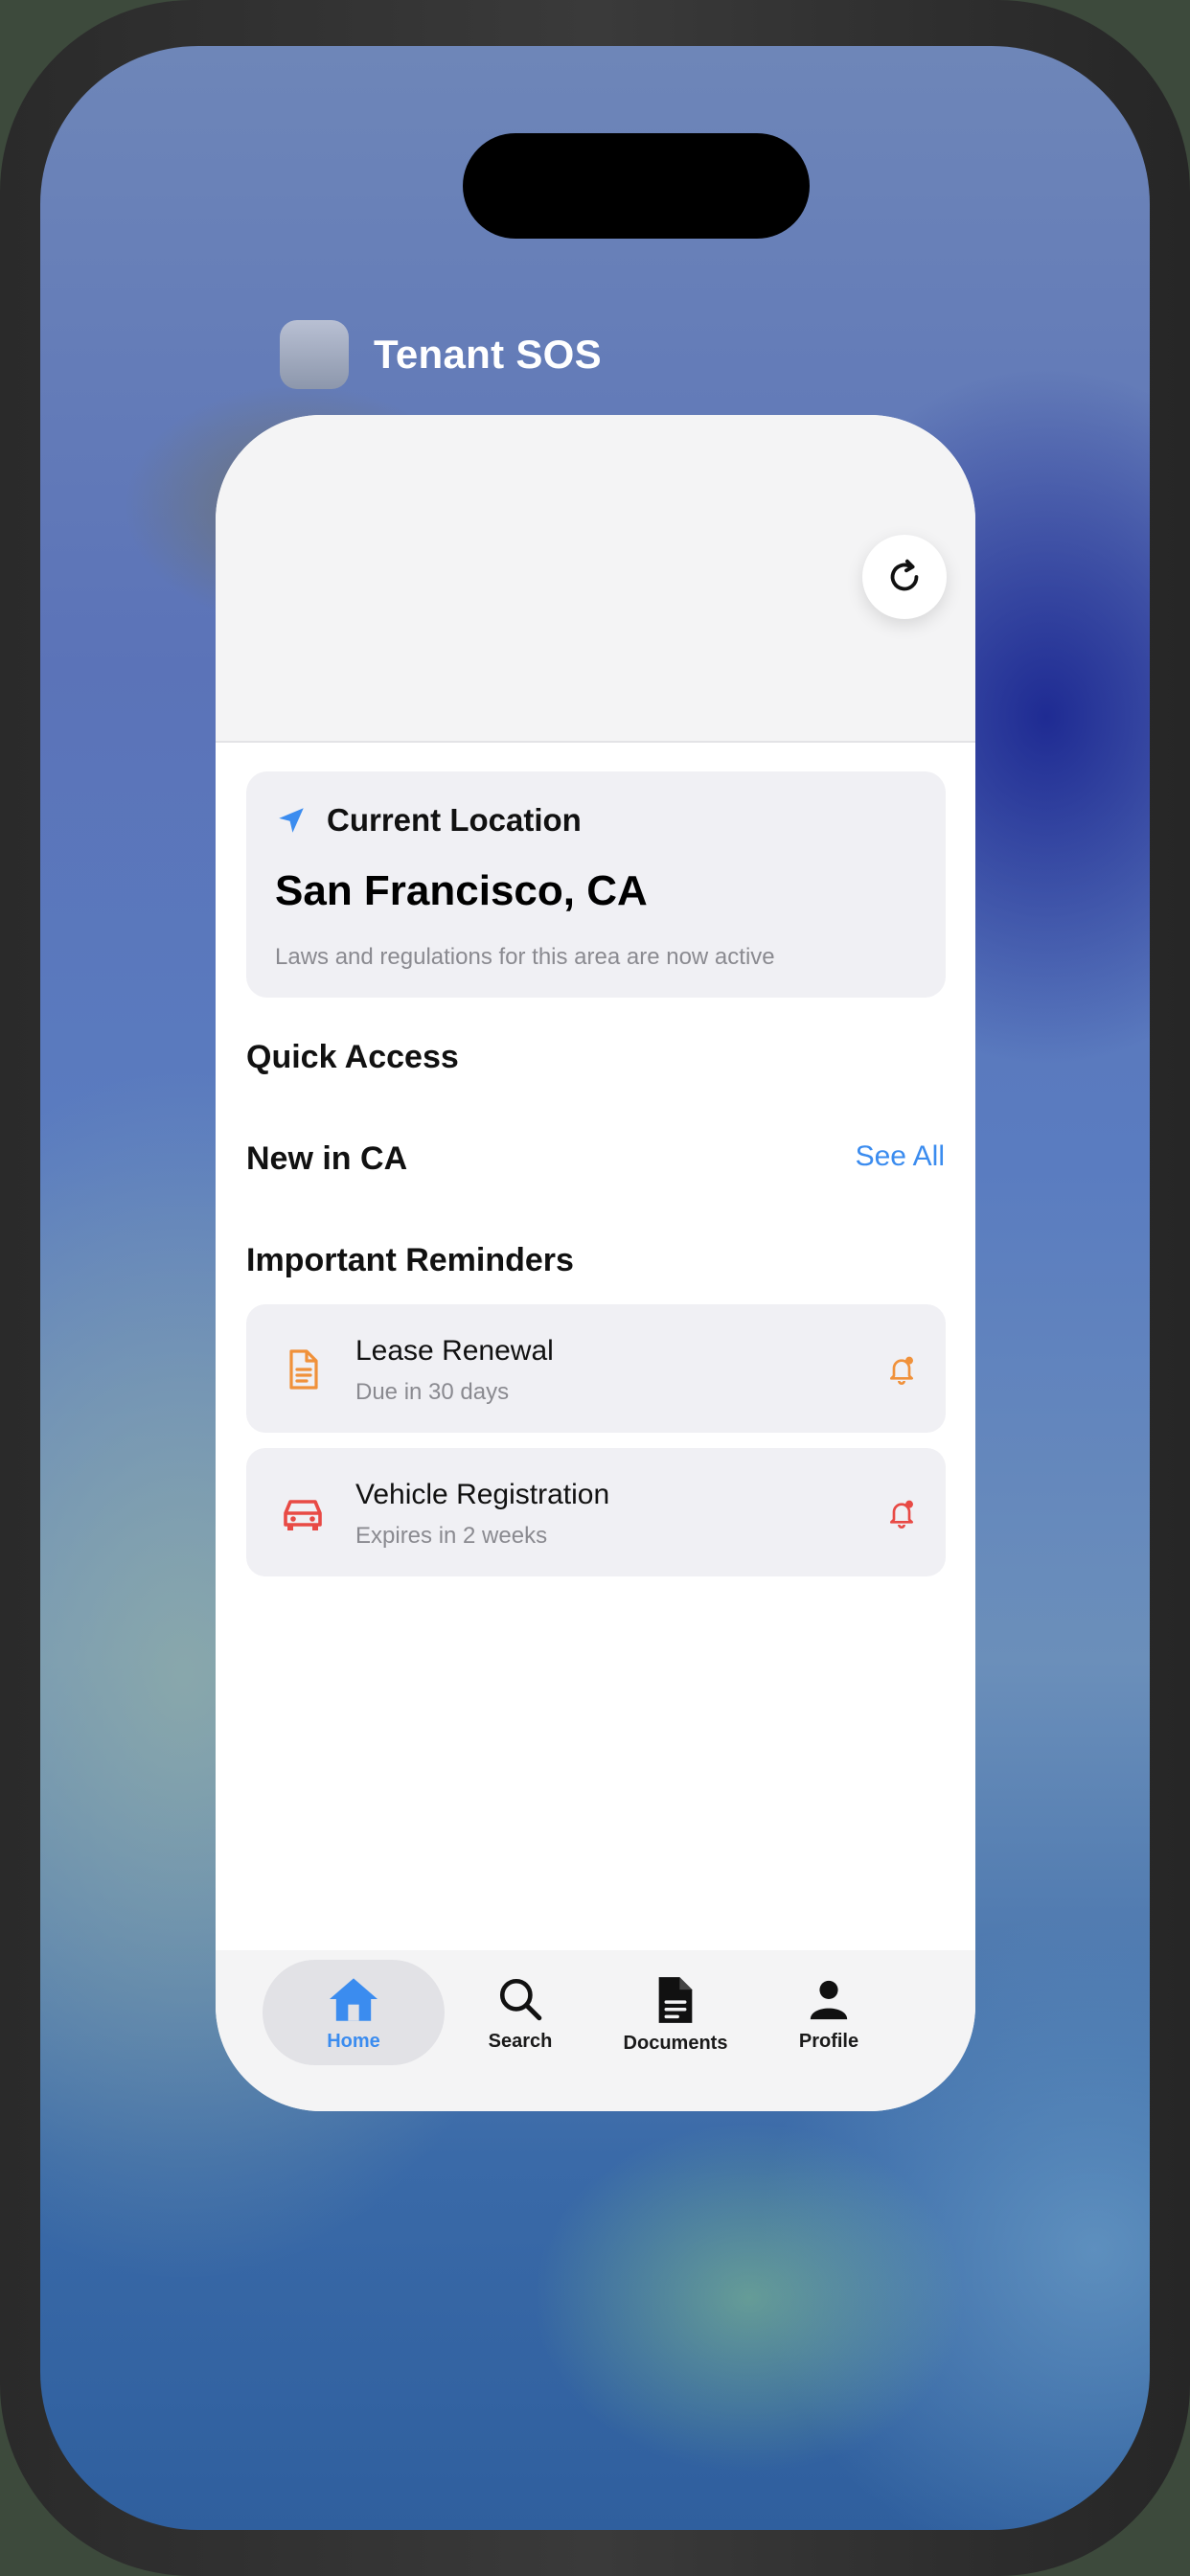  I want to click on location-heading: Current Location, so click(429, 820).